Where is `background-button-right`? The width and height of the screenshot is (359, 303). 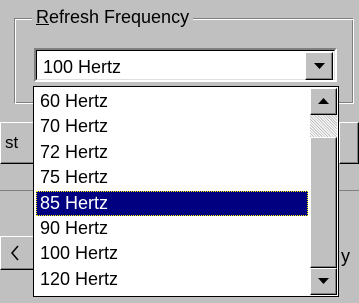 background-button-right is located at coordinates (349, 143).